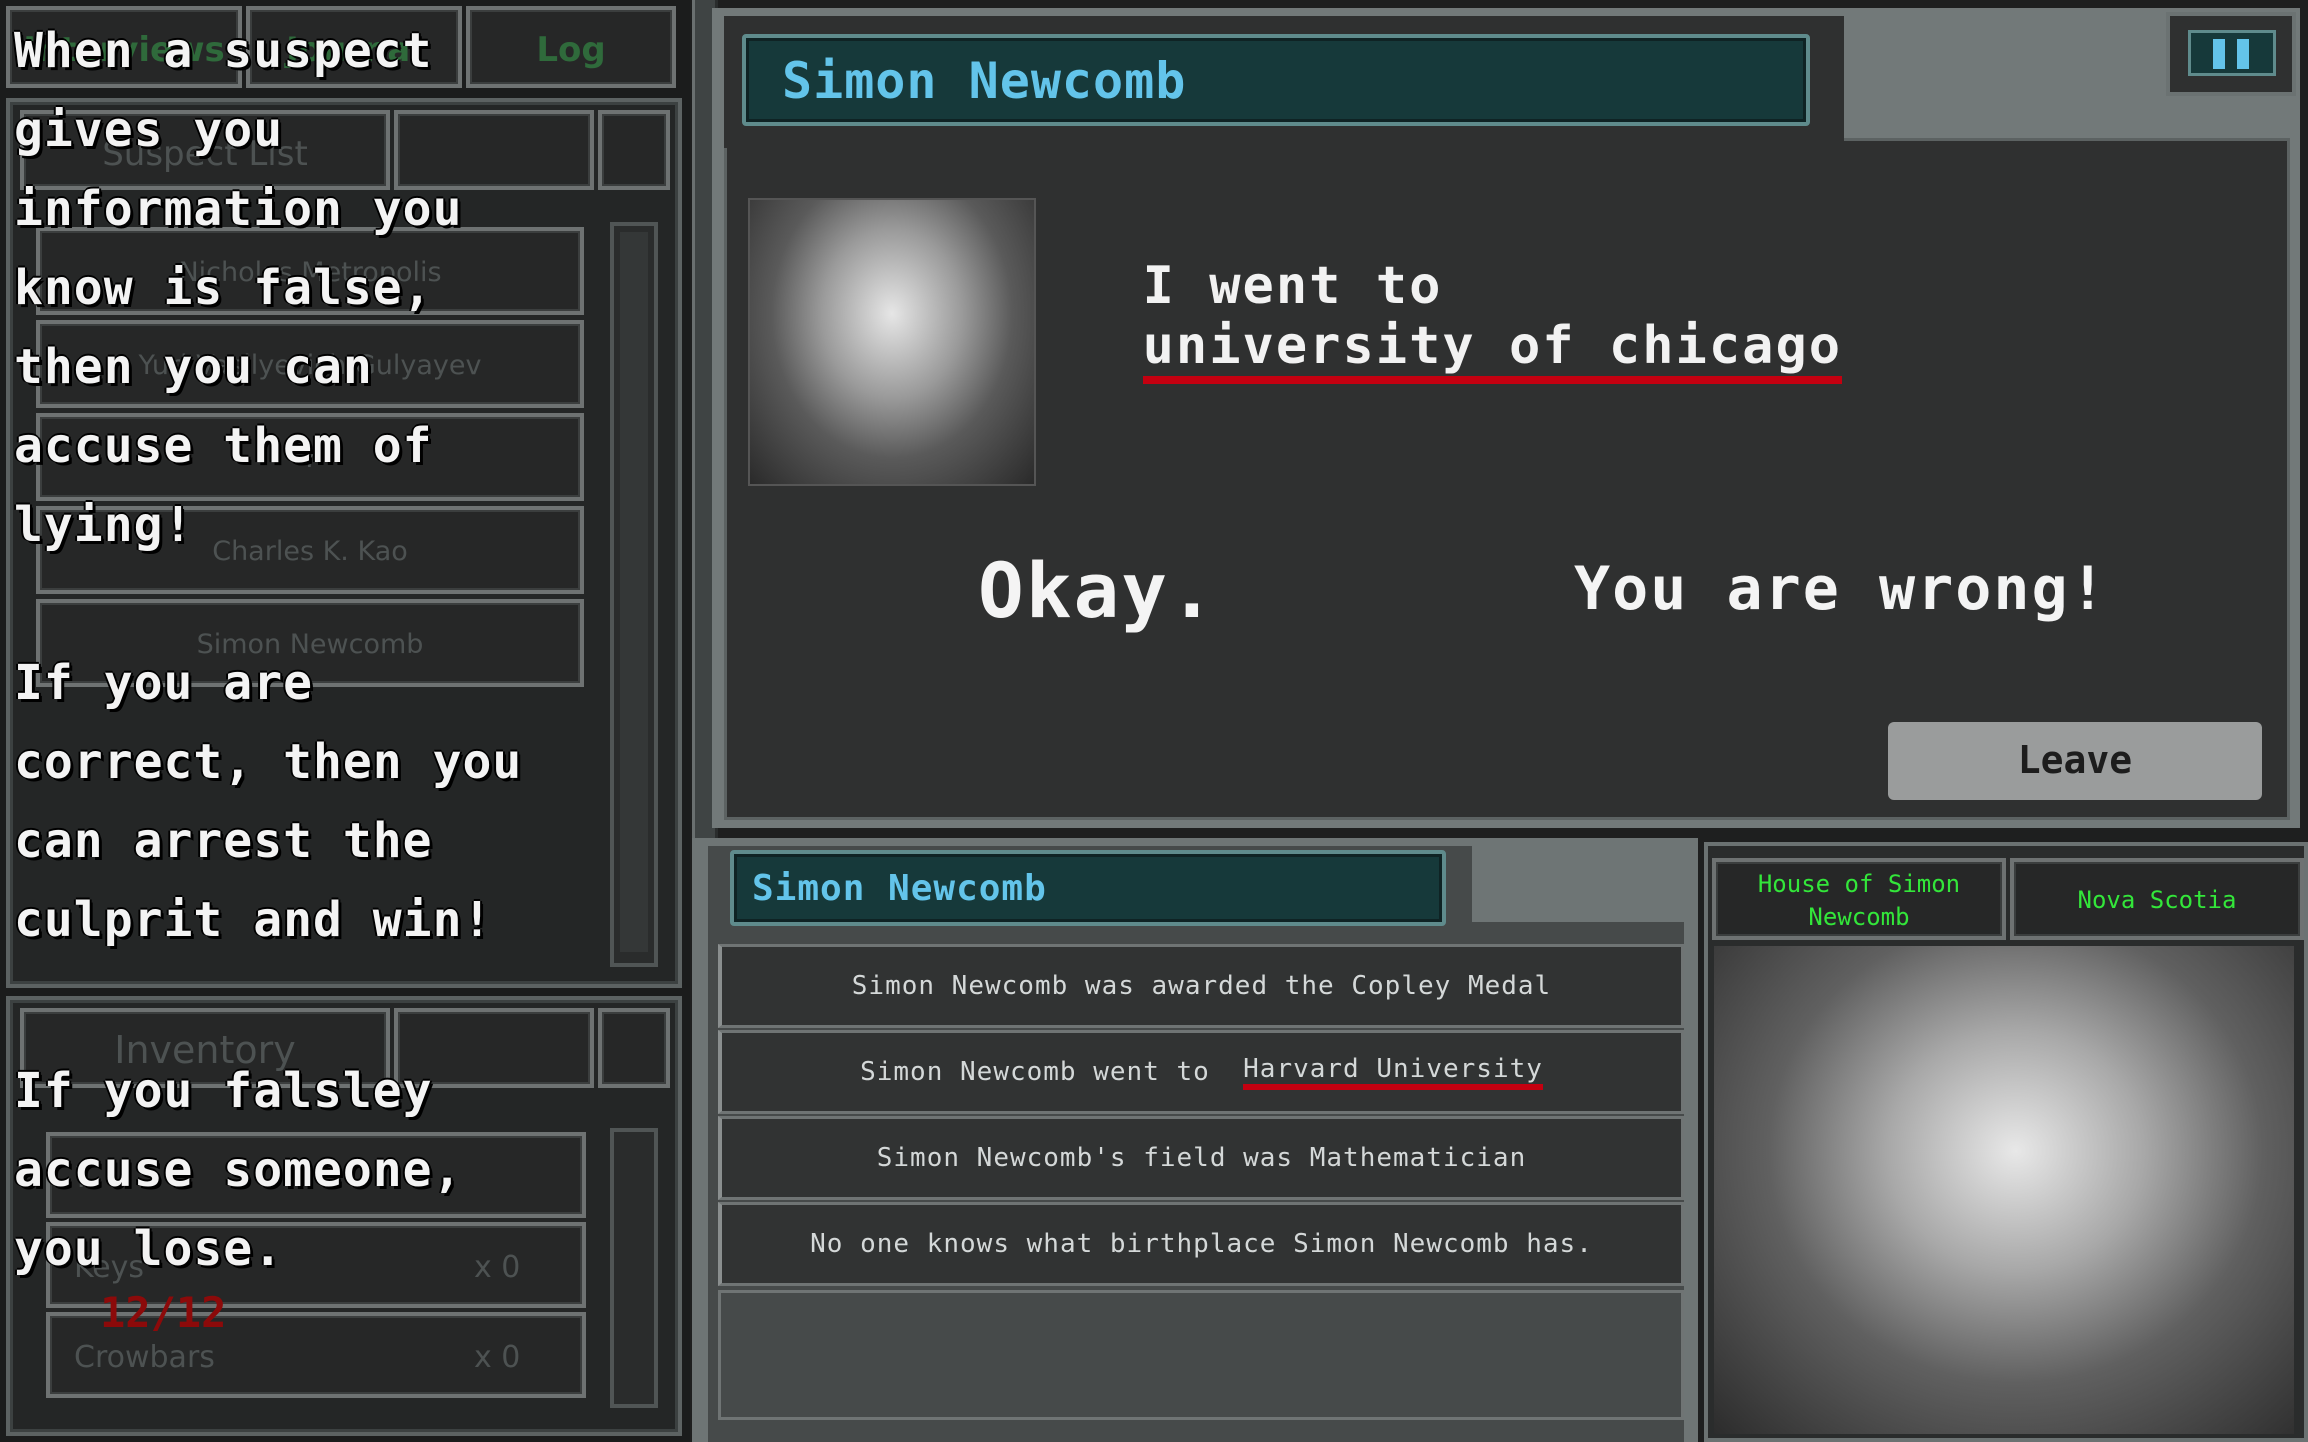 The height and width of the screenshot is (1442, 2308). Describe the element at coordinates (223, 841) in the screenshot. I see `tutorial-line: can arrest the` at that location.